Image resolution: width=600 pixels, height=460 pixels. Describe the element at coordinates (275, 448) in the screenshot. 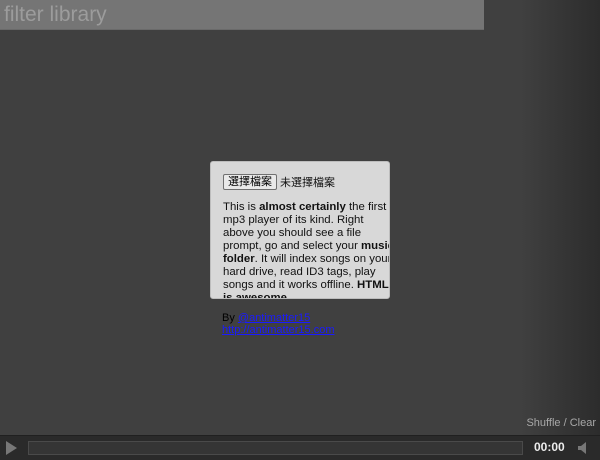

I see `seek-bar` at that location.